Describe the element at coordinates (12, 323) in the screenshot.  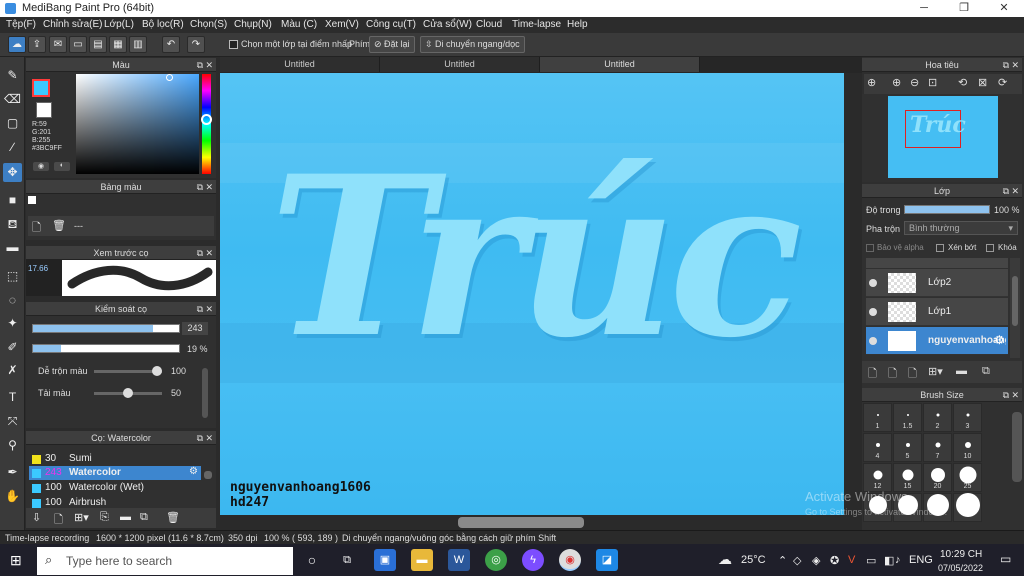
I see `magic-wand-icon: ✦` at that location.